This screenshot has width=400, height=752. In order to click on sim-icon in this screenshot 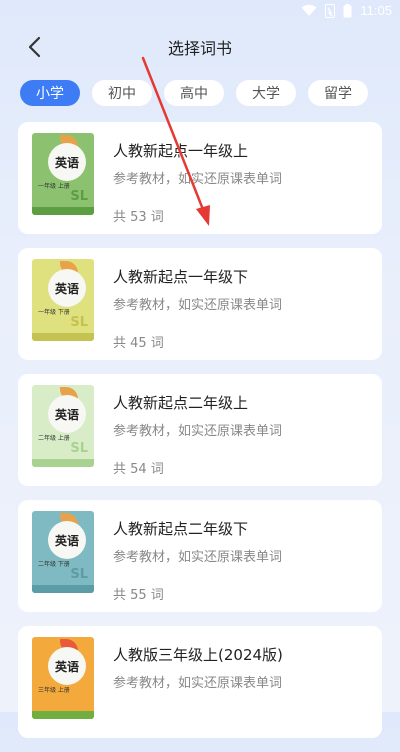, I will do `click(330, 10)`.